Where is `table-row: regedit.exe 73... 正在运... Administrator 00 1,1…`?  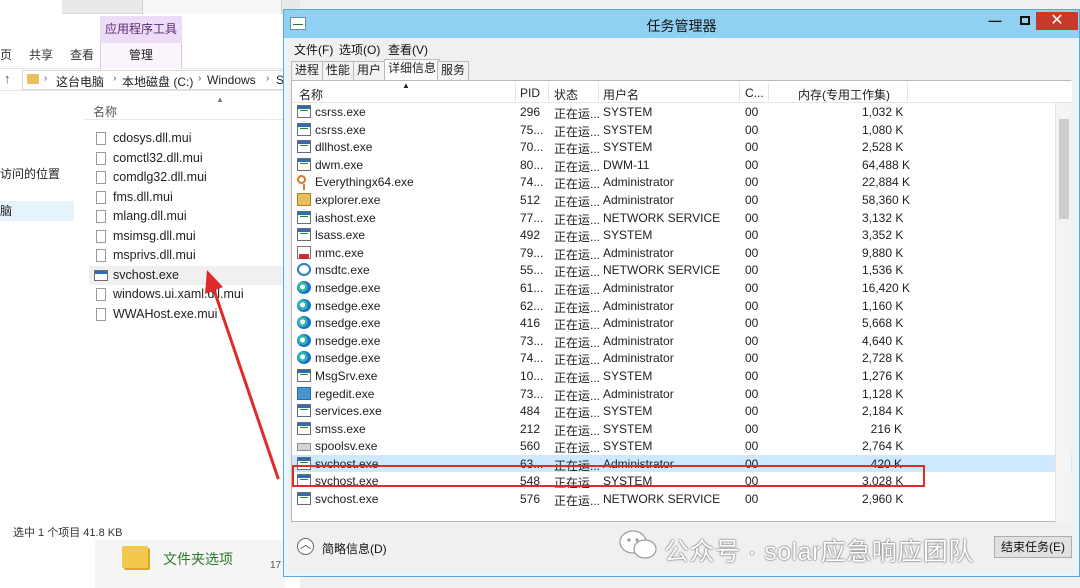
table-row: regedit.exe 73... 正在运... Administrator 00 1,1… is located at coordinates (682, 394).